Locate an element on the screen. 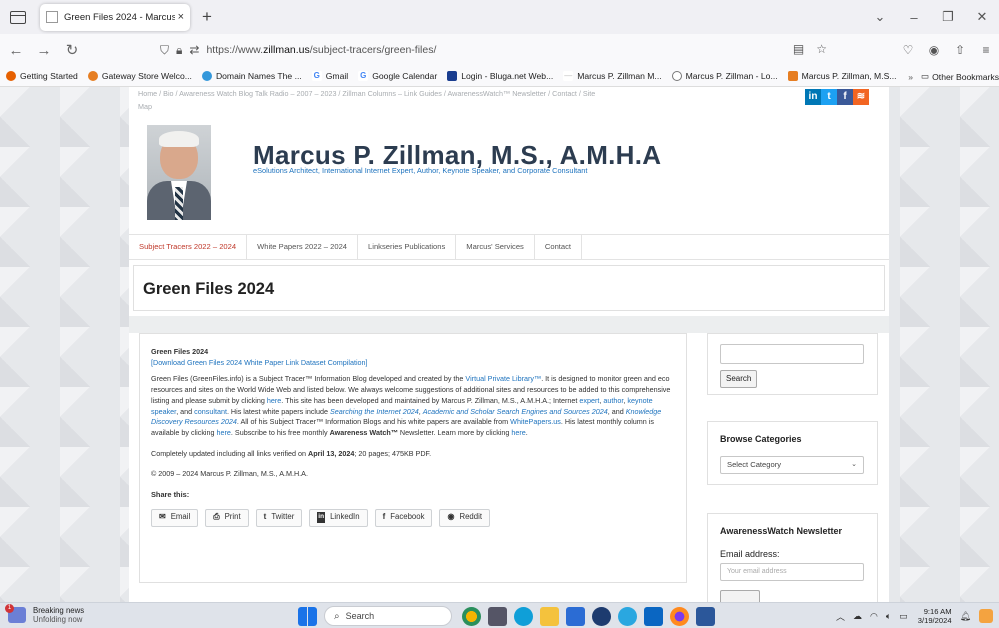  forward-icon: → is located at coordinates (44, 50).